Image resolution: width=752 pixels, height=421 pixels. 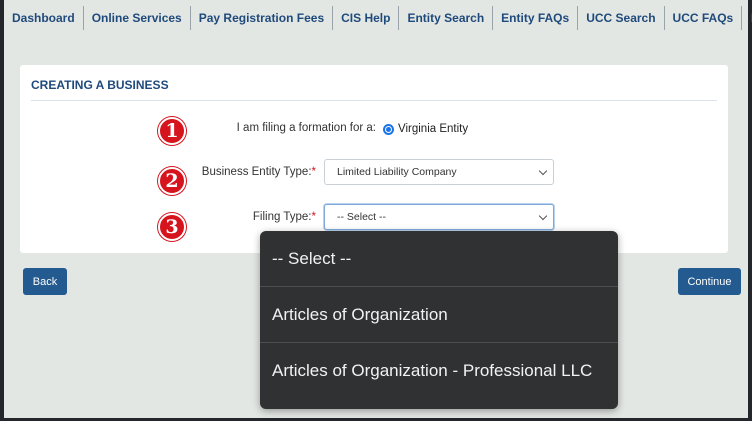 What do you see at coordinates (366, 18) in the screenshot?
I see `nav-cis-help: CIS Help` at bounding box center [366, 18].